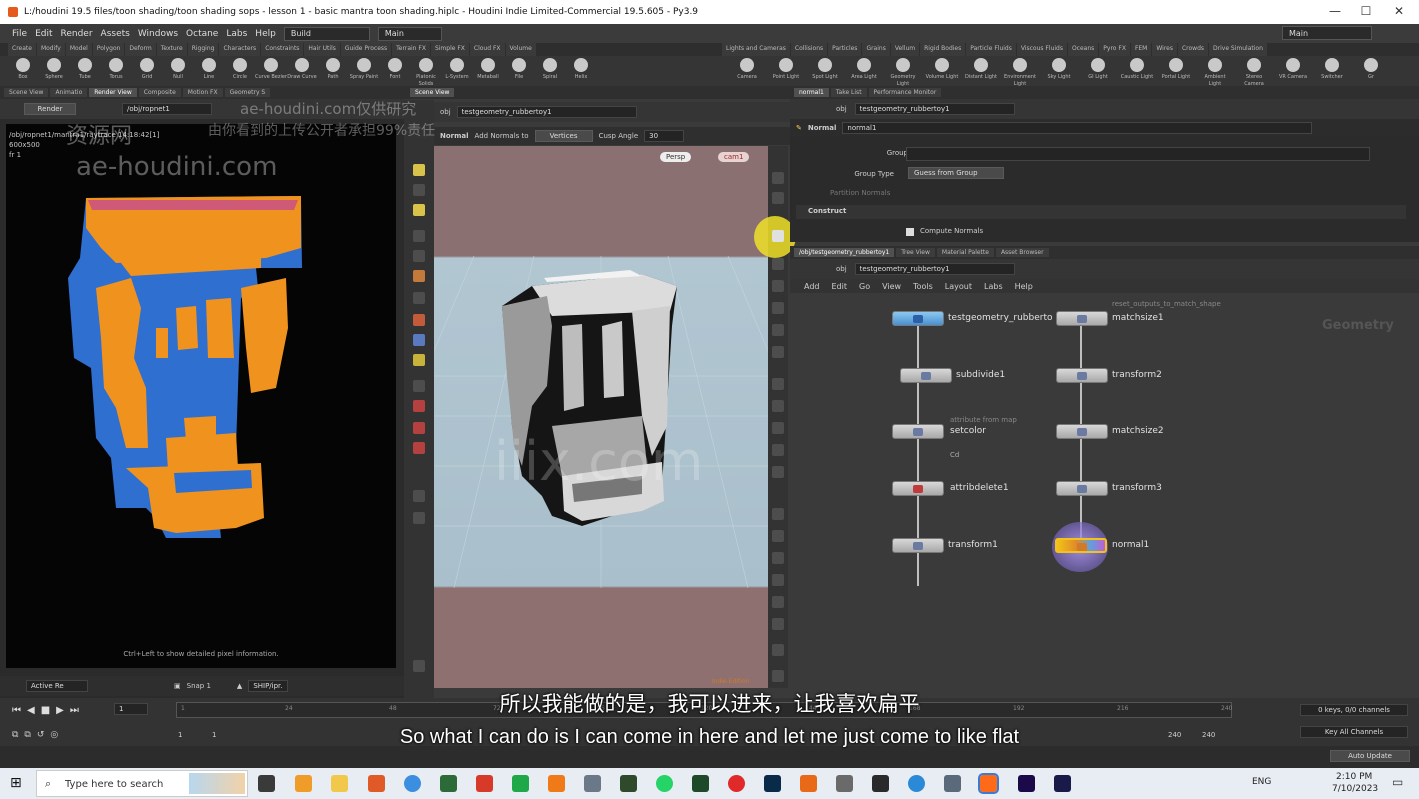 The height and width of the screenshot is (799, 1419). Describe the element at coordinates (1371, 69) in the screenshot. I see `shelf-tool-gr: Gr` at that location.